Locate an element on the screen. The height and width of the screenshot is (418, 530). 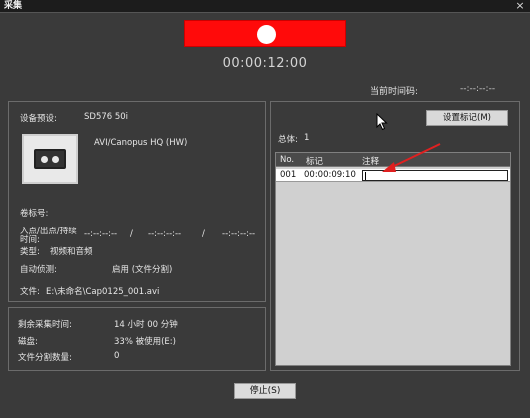
text-caret is located at coordinates (365, 176).